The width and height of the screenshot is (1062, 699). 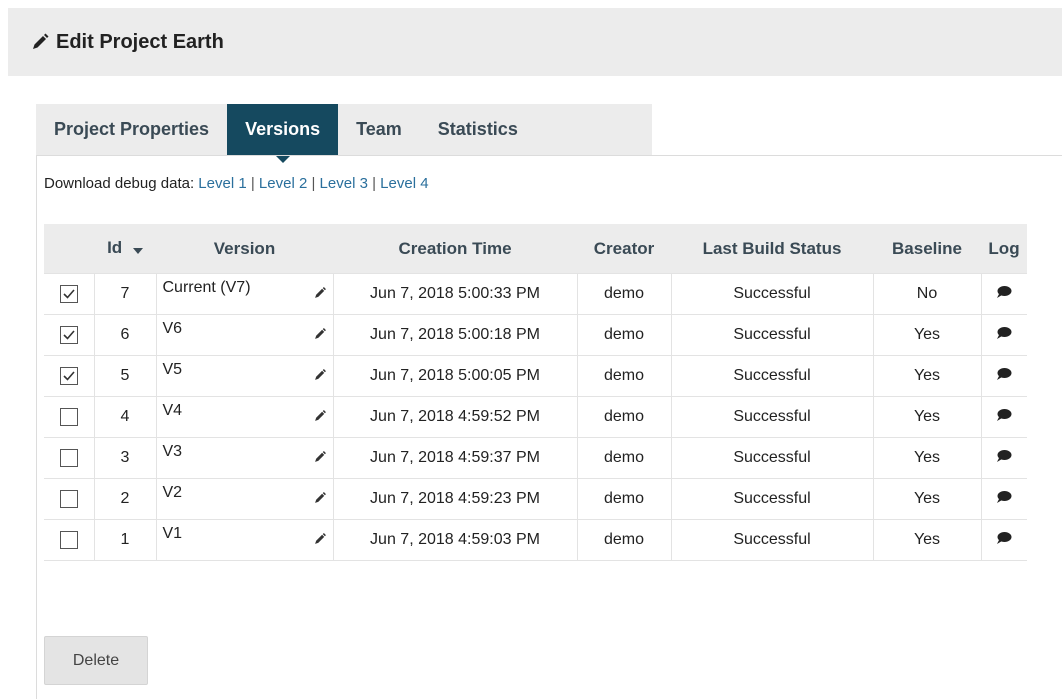 What do you see at coordinates (379, 129) in the screenshot?
I see `tab-team: Team` at bounding box center [379, 129].